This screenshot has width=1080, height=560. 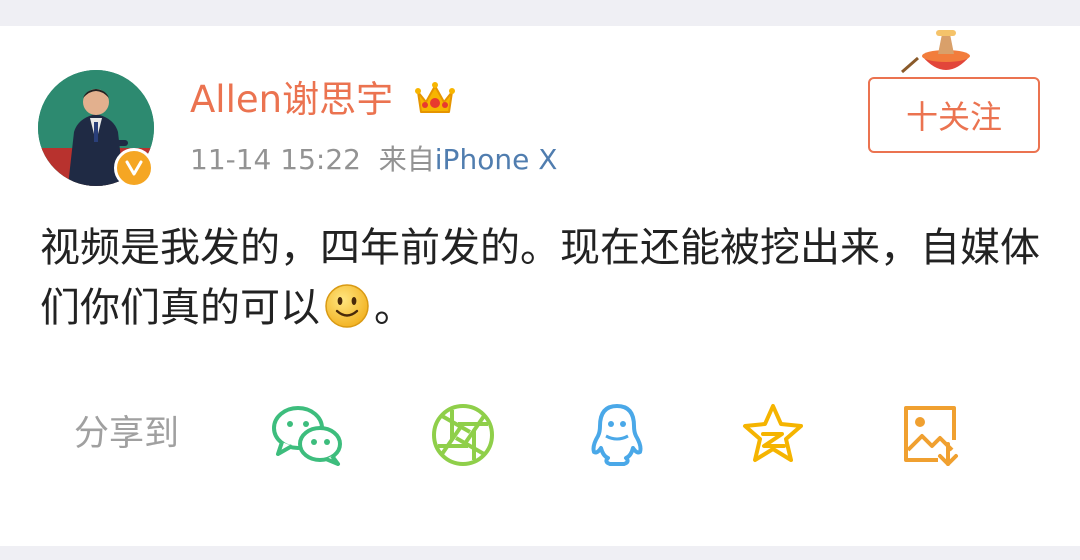 I want to click on smile-emoji-icon, so click(x=347, y=306).